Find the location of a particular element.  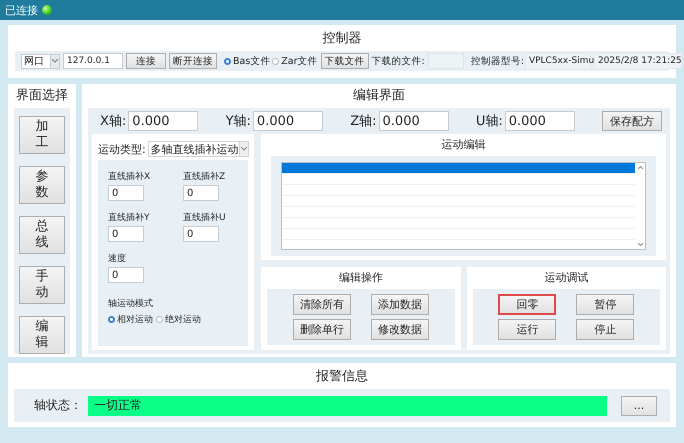

axis-mode-radio: 绝对运动 is located at coordinates (178, 319).